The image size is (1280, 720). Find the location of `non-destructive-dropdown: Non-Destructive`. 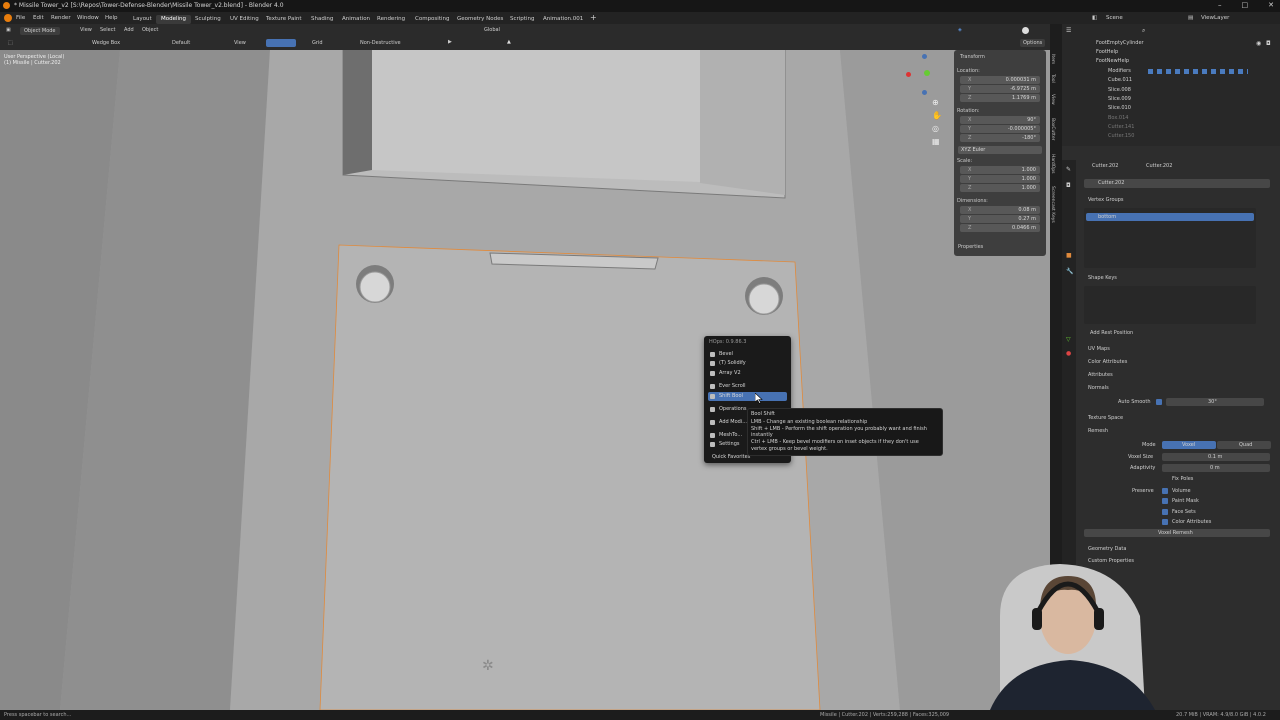

non-destructive-dropdown: Non-Destructive is located at coordinates (380, 43).